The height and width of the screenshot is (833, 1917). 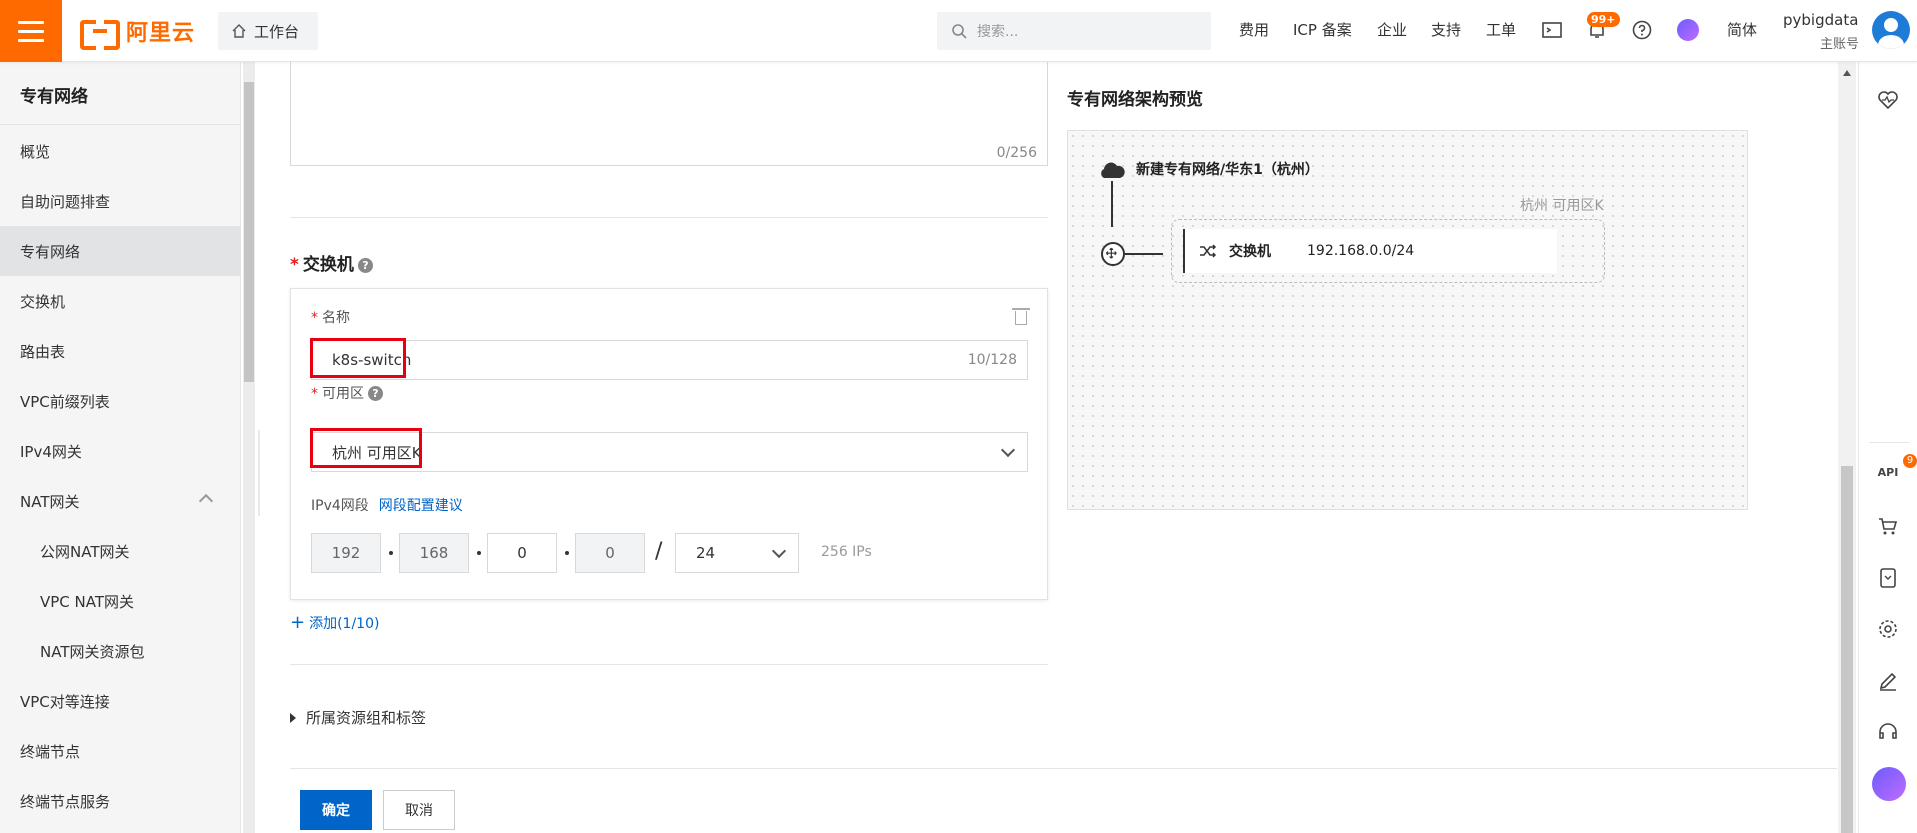 I want to click on sidebar-item-nat-gateway: NAT网关, so click(x=120, y=501).